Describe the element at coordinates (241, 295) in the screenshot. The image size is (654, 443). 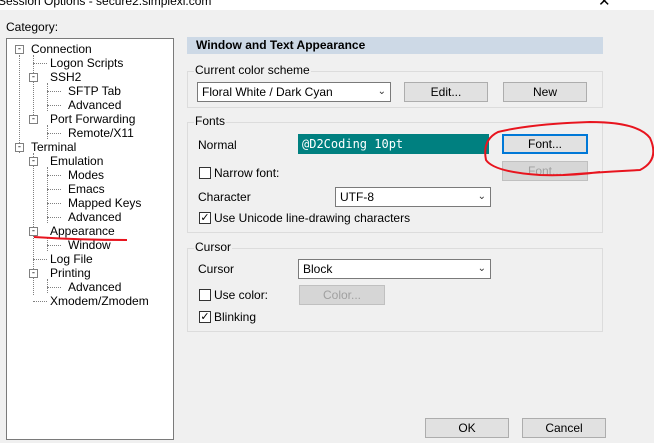
I see `use-color-label: Use color:` at that location.